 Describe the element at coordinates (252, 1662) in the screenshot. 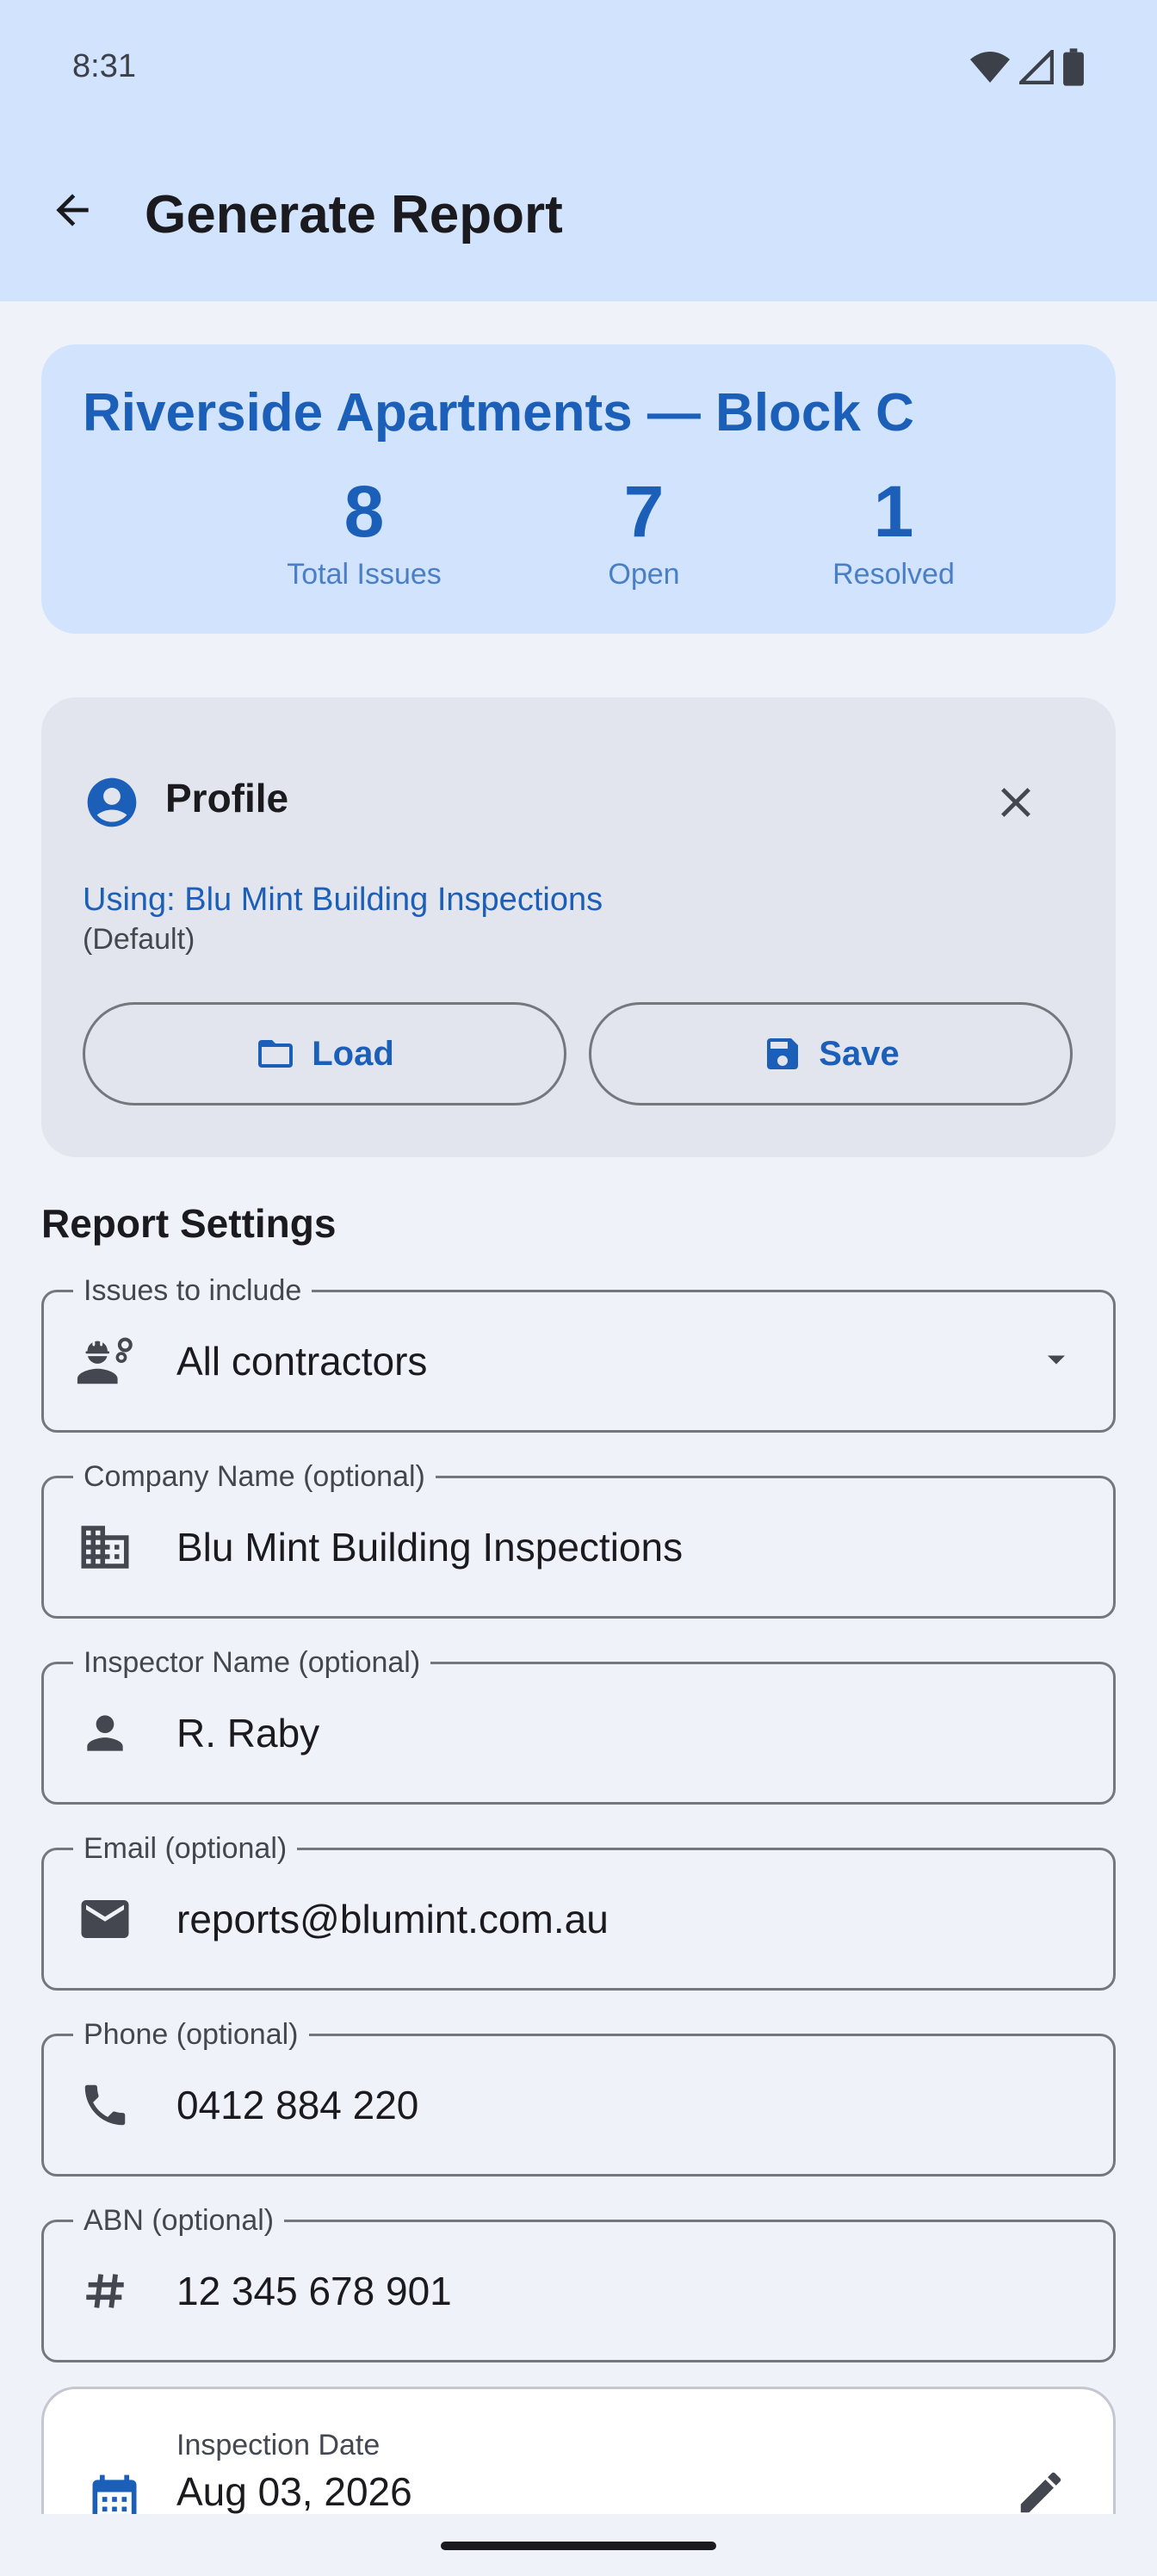

I see `field-label: Inspector Name (optional)` at that location.